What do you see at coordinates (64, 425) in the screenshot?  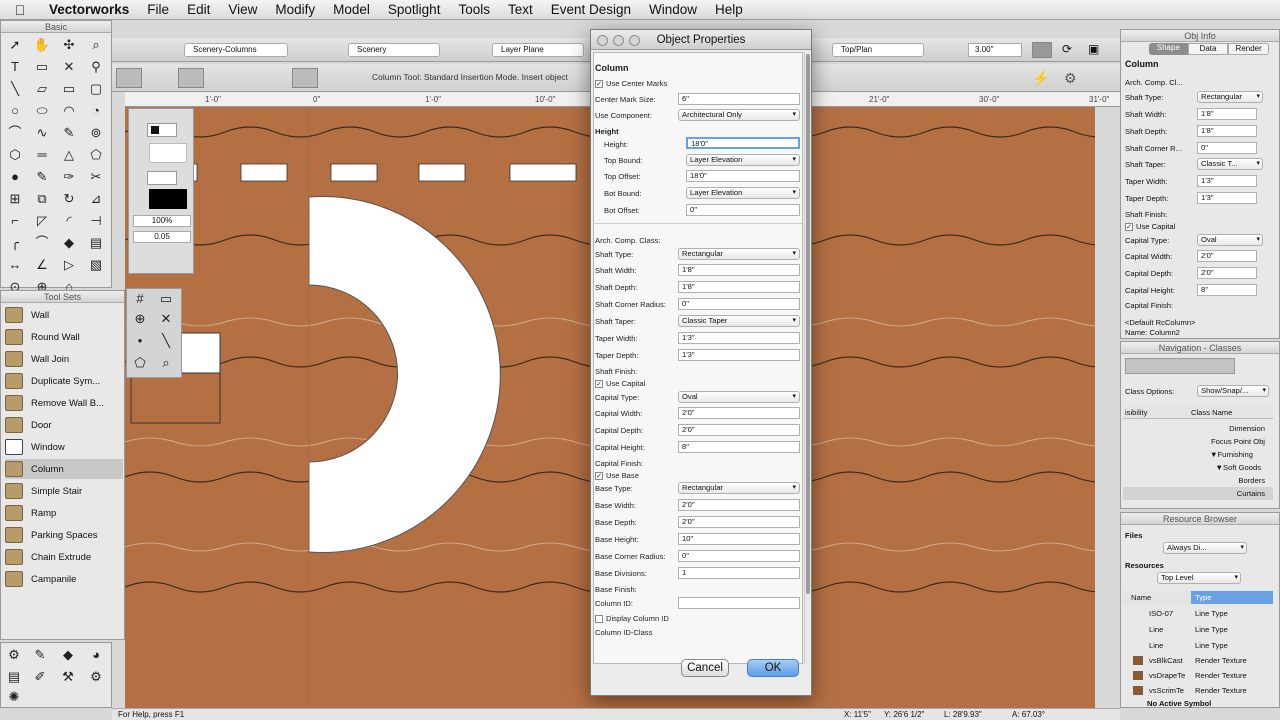 I see `tool-door: Door` at bounding box center [64, 425].